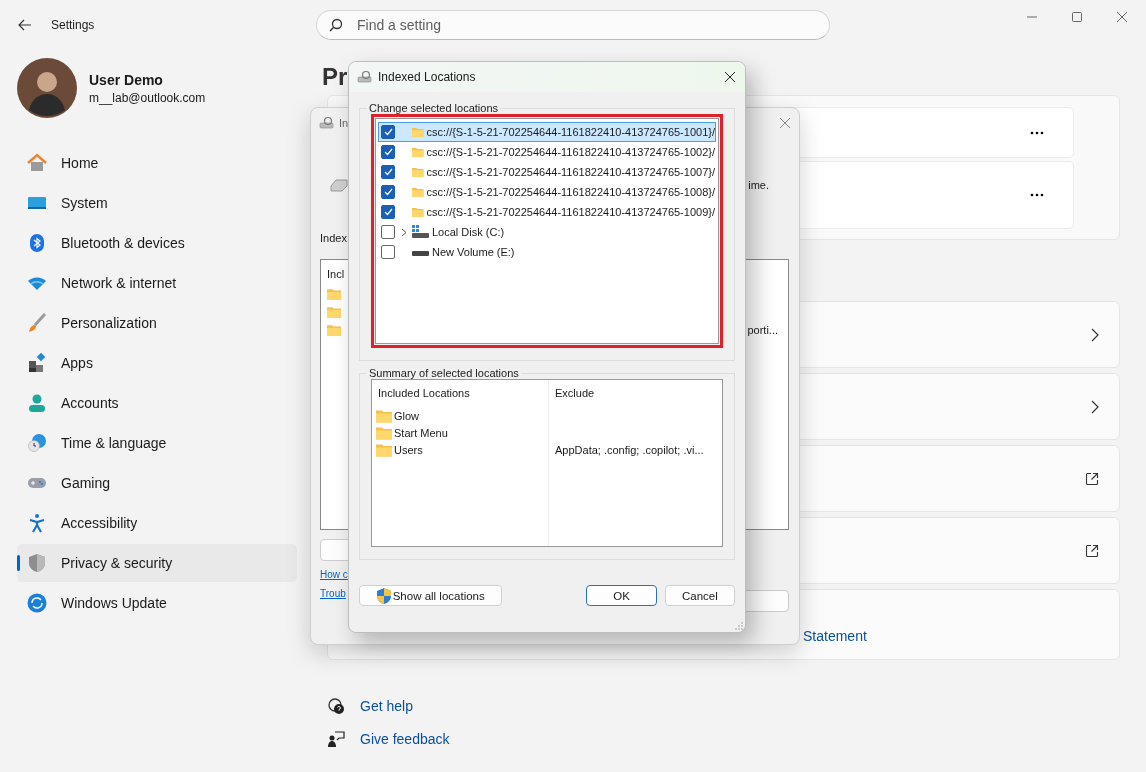  Describe the element at coordinates (147, 97) in the screenshot. I see `user-email: m__lab@outlook.com` at that location.